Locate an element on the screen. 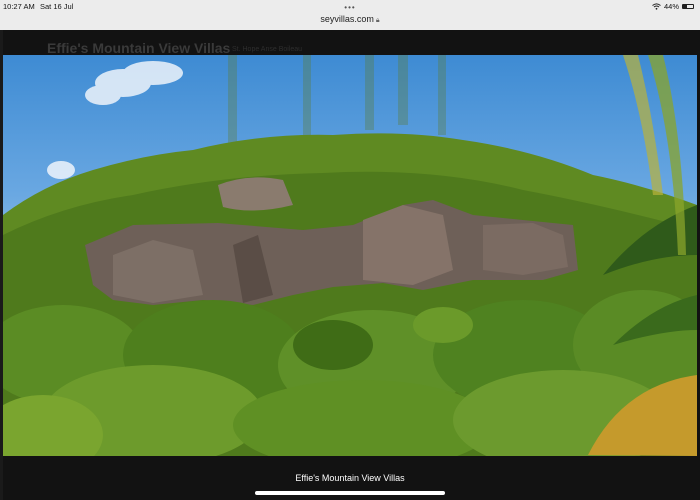  home-indicator is located at coordinates (350, 493).